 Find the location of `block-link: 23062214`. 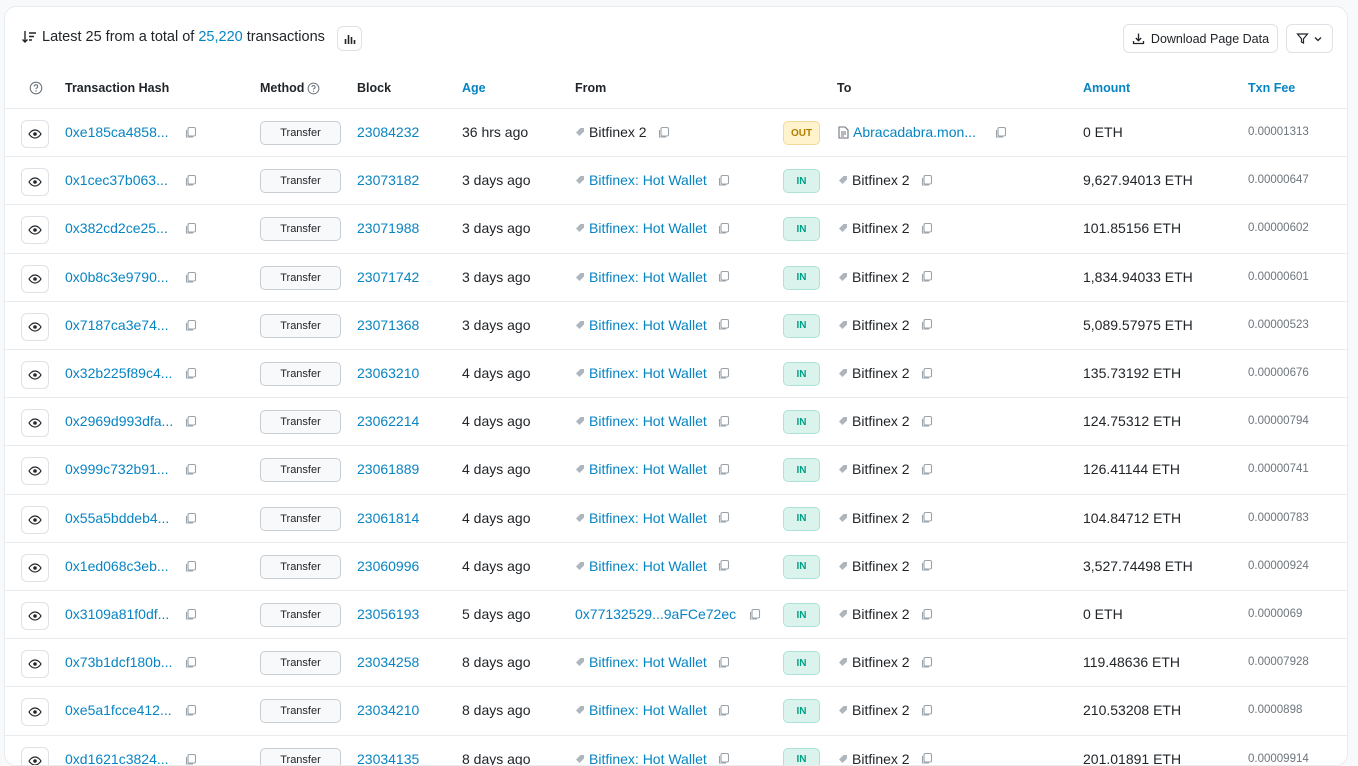

block-link: 23062214 is located at coordinates (388, 421).